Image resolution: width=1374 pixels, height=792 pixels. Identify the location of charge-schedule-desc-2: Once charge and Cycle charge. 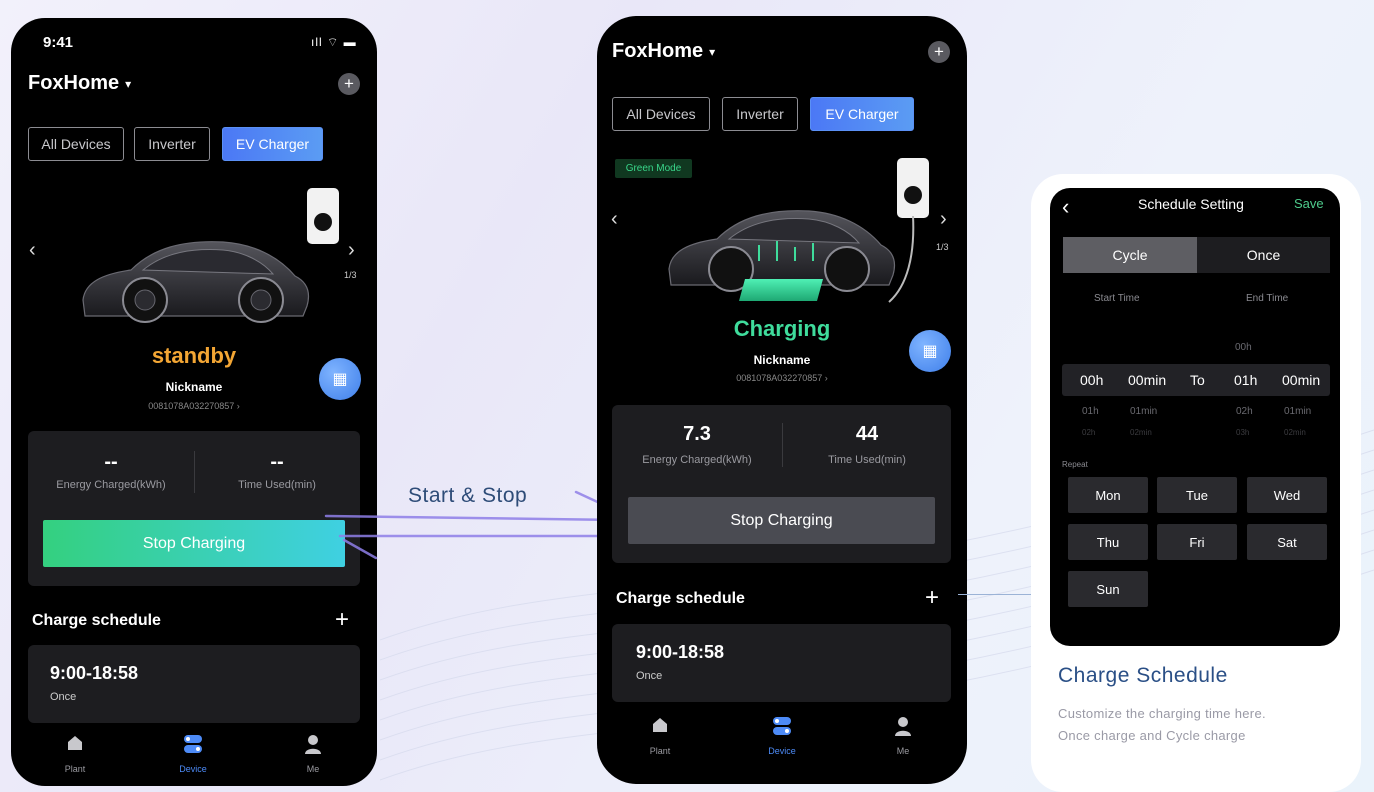
(1152, 735).